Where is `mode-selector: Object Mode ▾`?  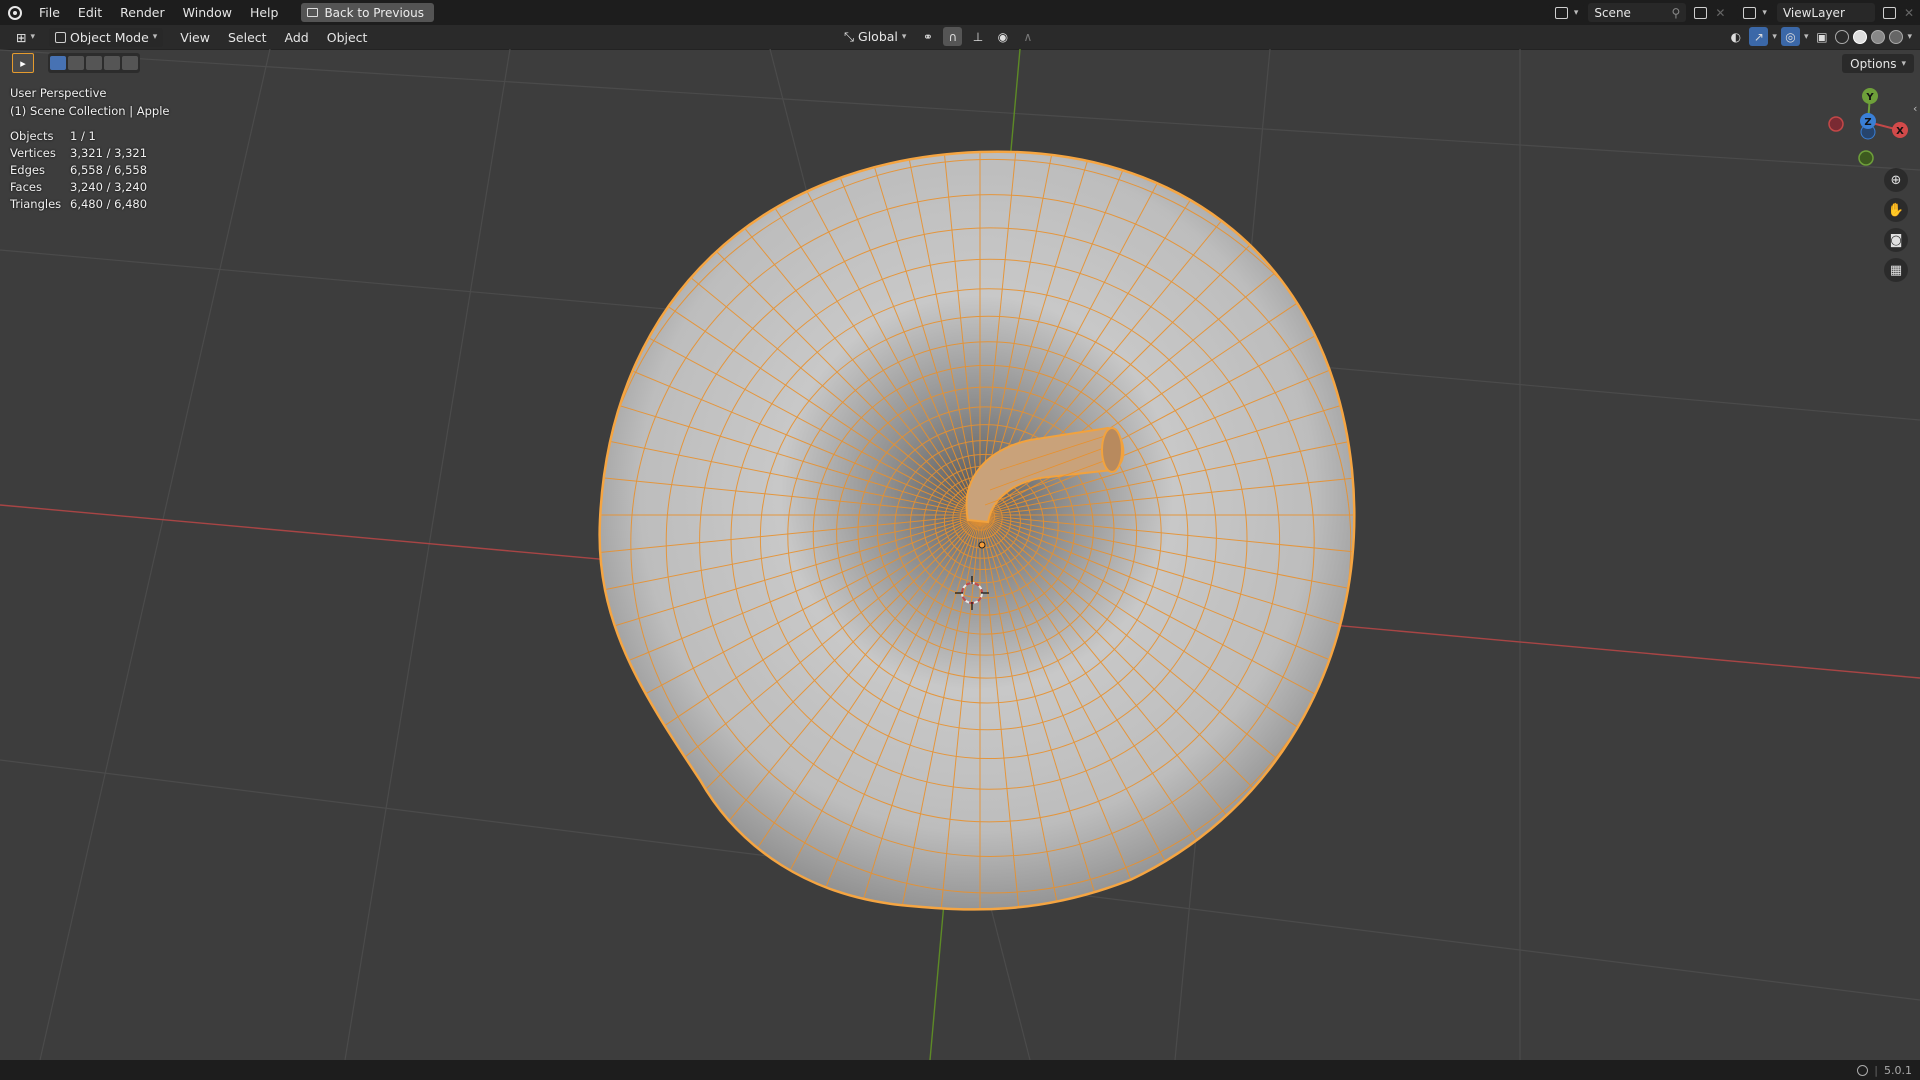 mode-selector: Object Mode ▾ is located at coordinates (106, 37).